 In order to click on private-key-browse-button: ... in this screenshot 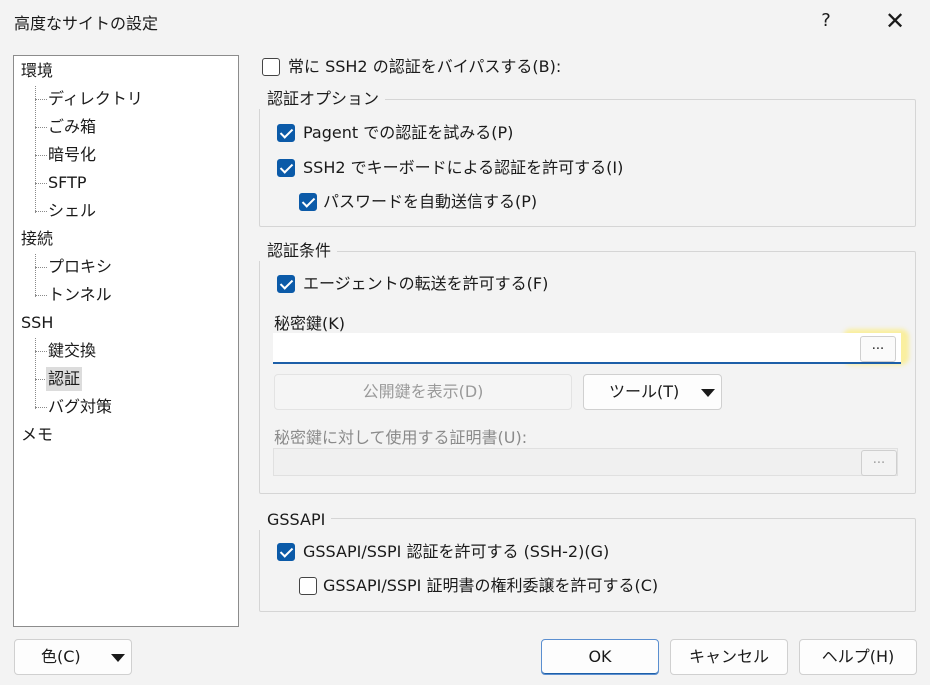, I will do `click(878, 349)`.